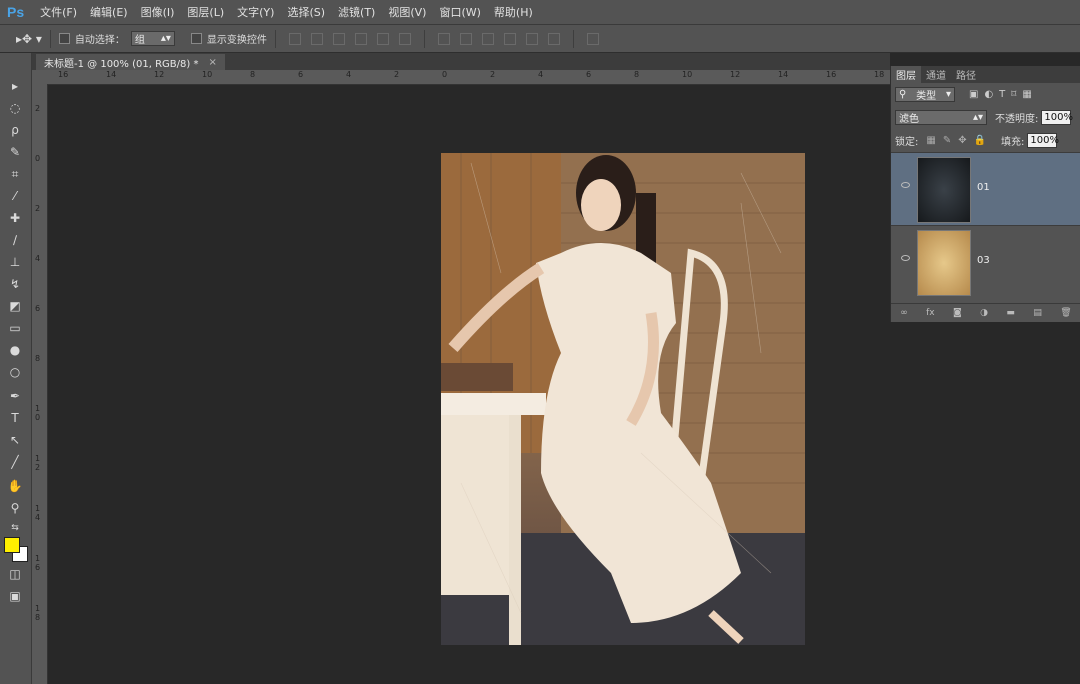 The image size is (1080, 684). I want to click on quick-mask-icon: ◫, so click(15, 574).